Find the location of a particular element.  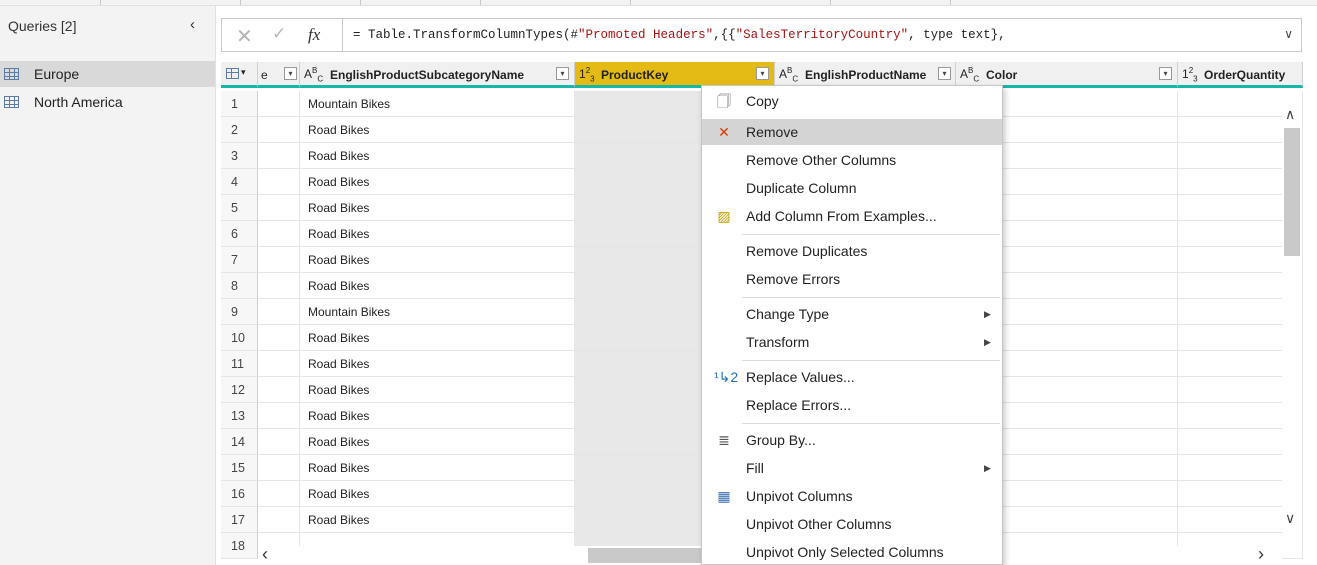

vertical-scroll-thumb is located at coordinates (1292, 192).